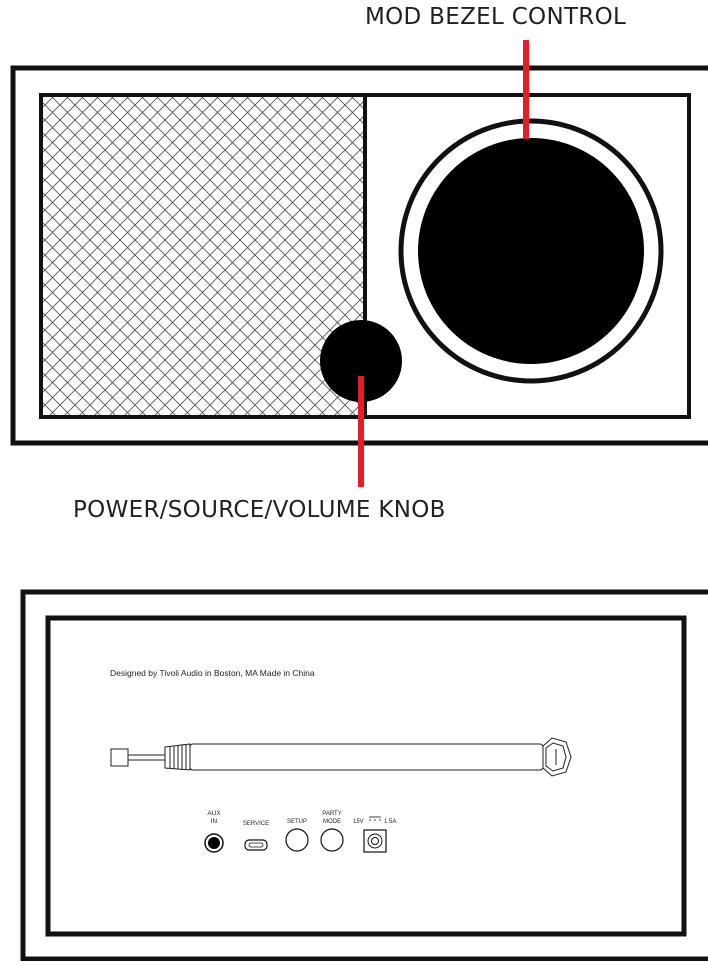 This screenshot has height=966, width=708. I want to click on mod-bezel-control-label: MOD BEZEL CONTROL, so click(496, 17).